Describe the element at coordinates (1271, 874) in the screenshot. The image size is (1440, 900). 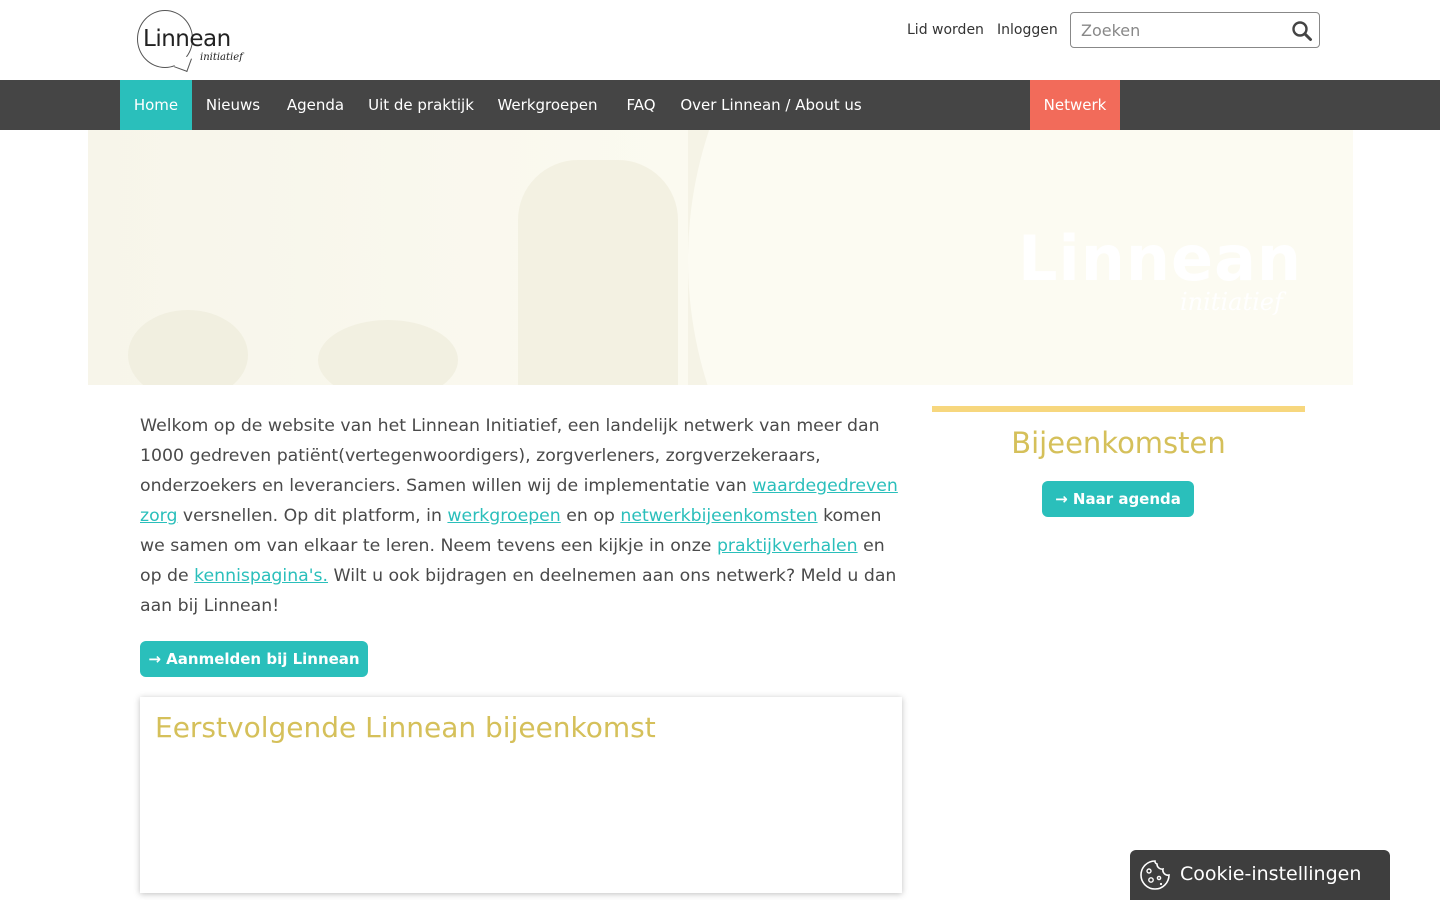
I see `cookie-label: Cookie-instellingen` at that location.